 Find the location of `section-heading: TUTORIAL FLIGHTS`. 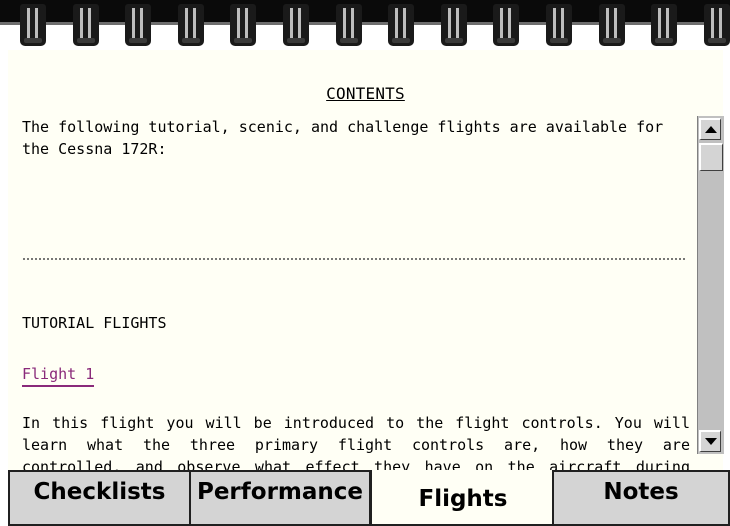

section-heading: TUTORIAL FLIGHTS is located at coordinates (94, 323).